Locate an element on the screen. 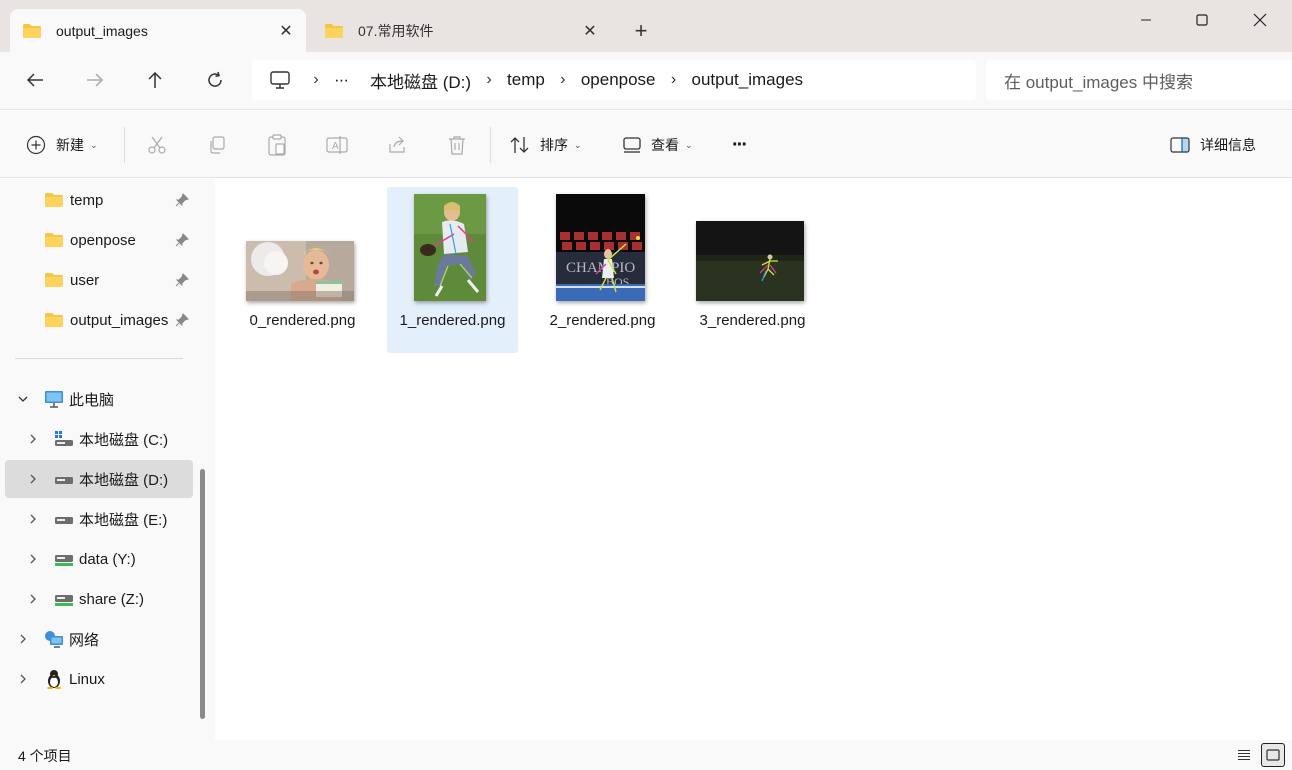 Image resolution: width=1292 pixels, height=770 pixels. file-item: CHAMPIO BOS 2_rendered.png is located at coordinates (602, 270).